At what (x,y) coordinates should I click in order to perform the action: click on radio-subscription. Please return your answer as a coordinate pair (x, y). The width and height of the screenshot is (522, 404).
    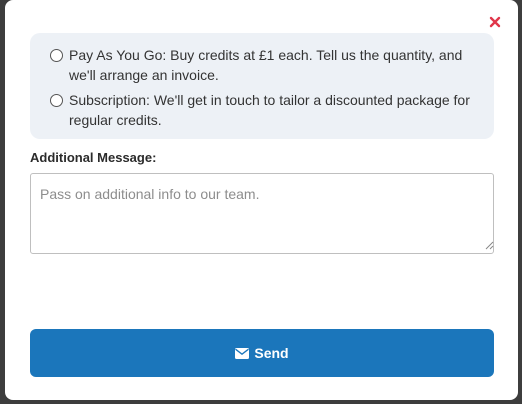
    Looking at the image, I should click on (56, 100).